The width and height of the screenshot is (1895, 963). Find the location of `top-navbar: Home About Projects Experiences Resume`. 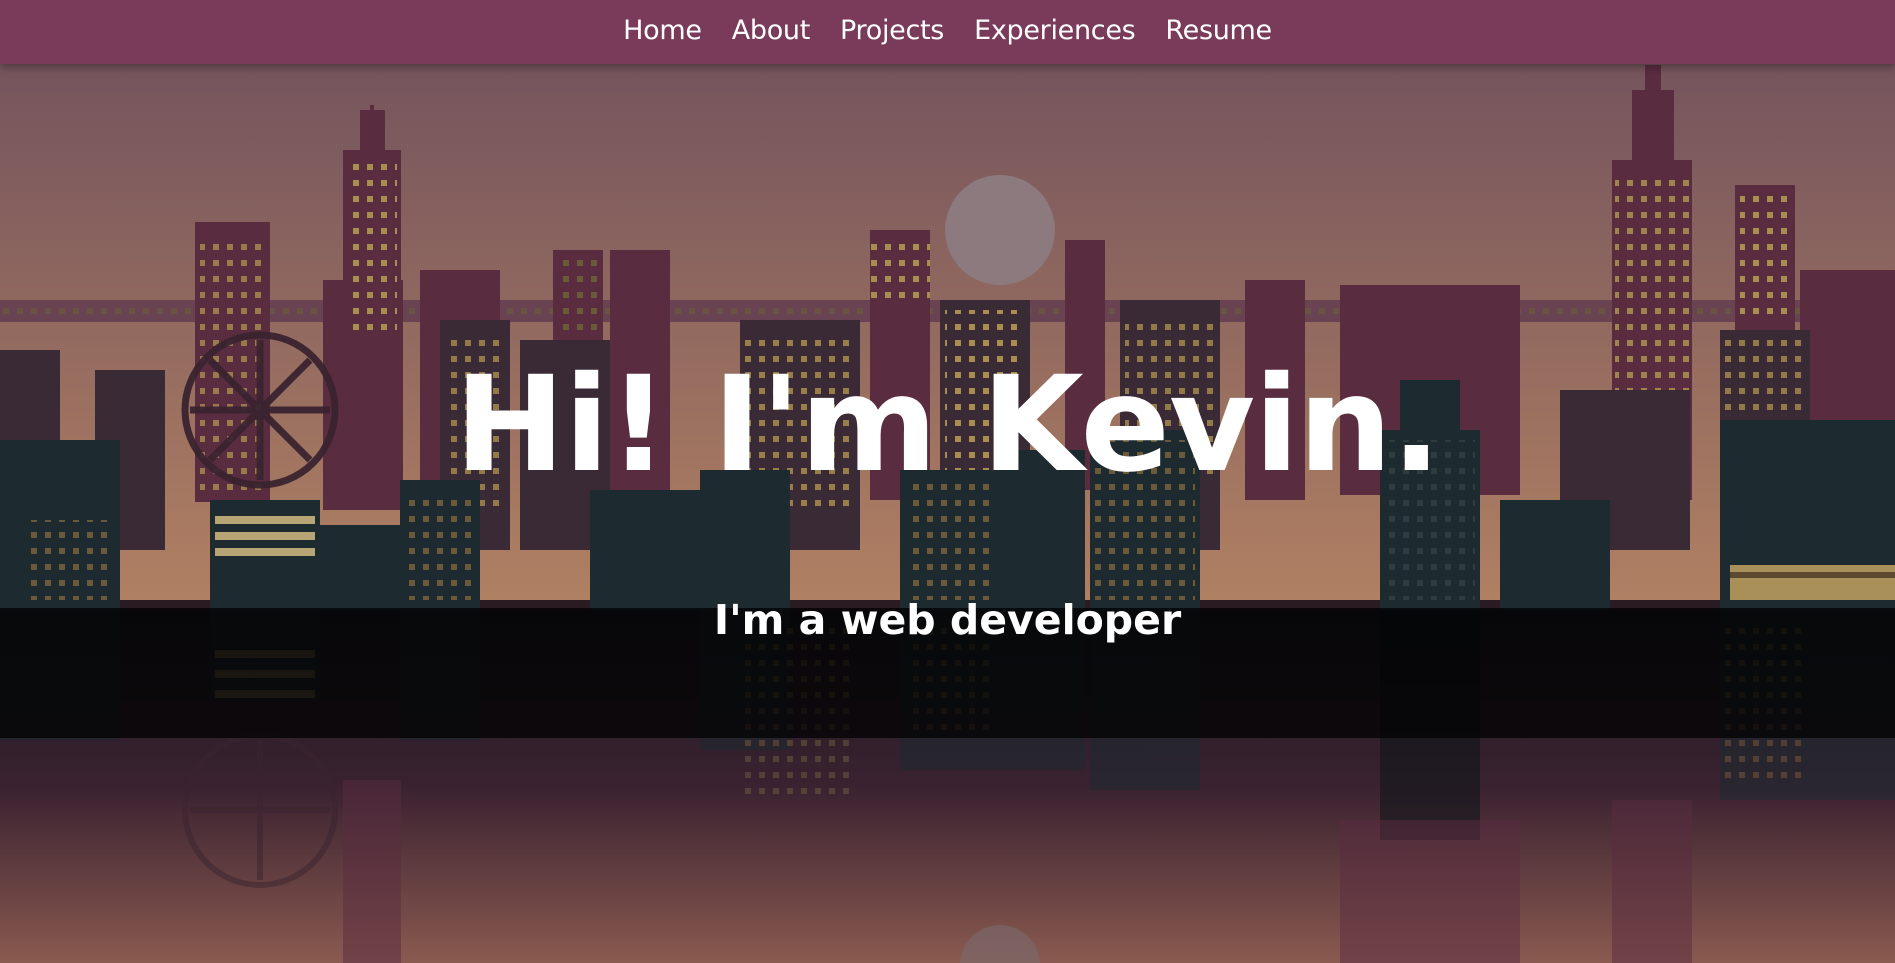

top-navbar: Home About Projects Experiences Resume is located at coordinates (947, 32).